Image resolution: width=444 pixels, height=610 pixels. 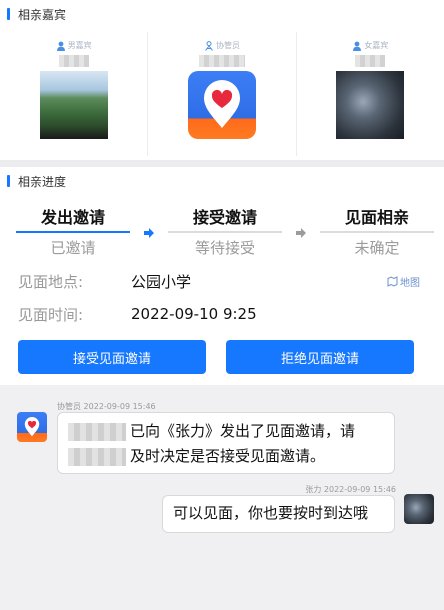 I want to click on coordinator-logo, so click(x=221, y=105).